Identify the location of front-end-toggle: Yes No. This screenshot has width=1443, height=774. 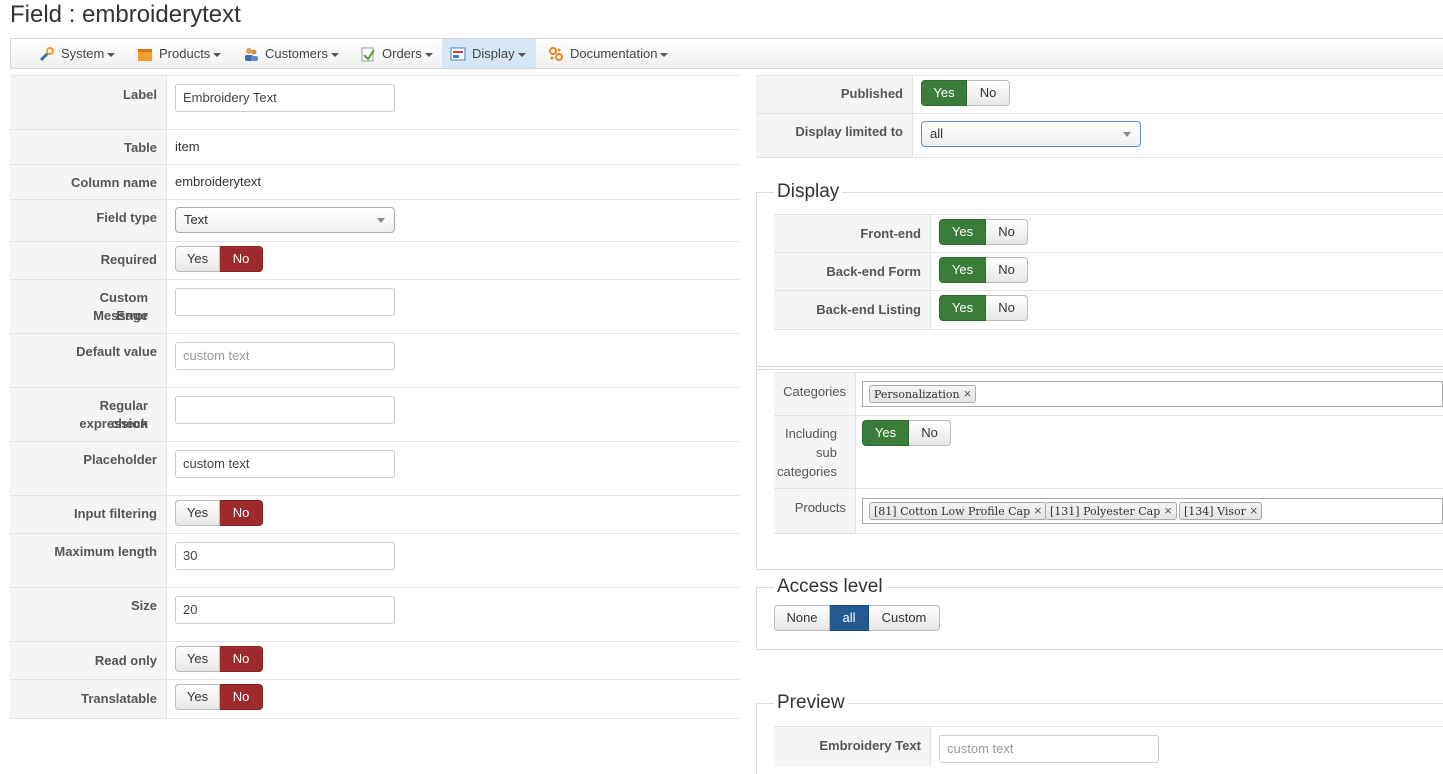
(983, 232).